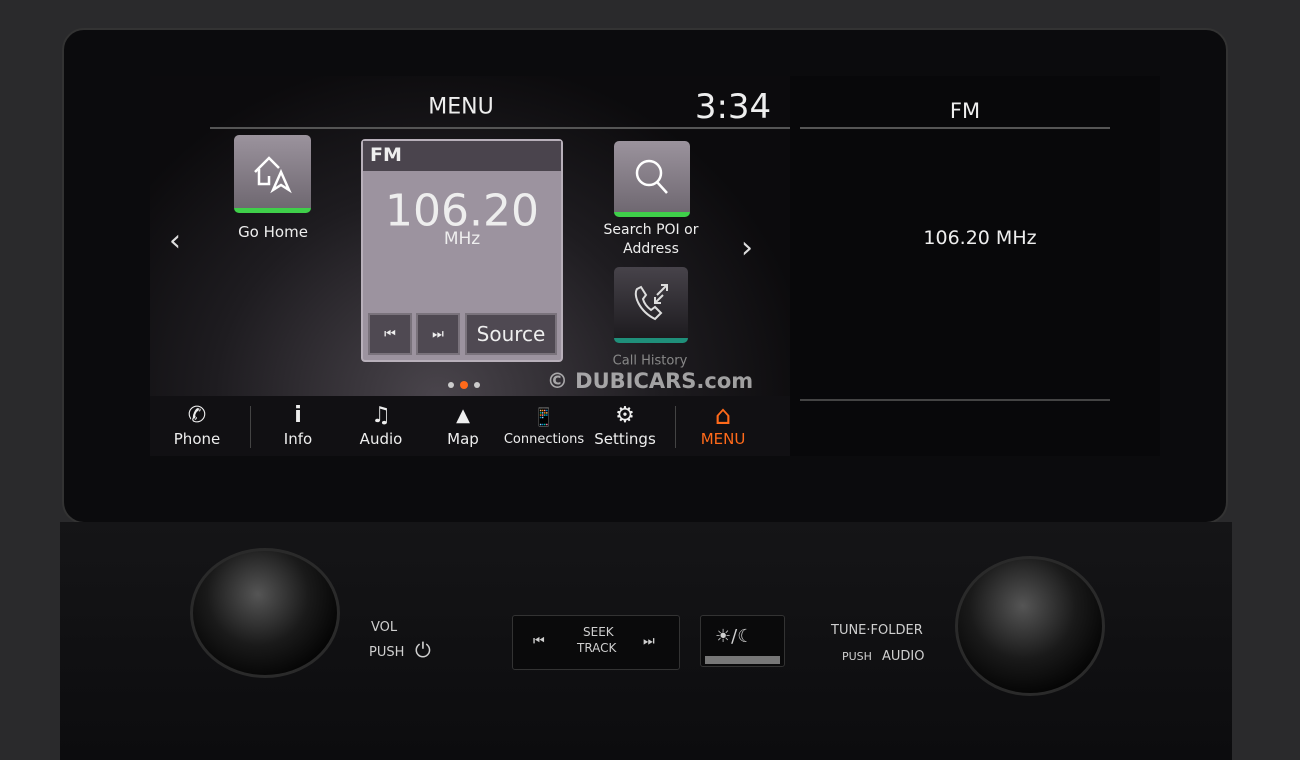 The height and width of the screenshot is (760, 1300). Describe the element at coordinates (273, 232) in the screenshot. I see `go-home-label: Go Home` at that location.